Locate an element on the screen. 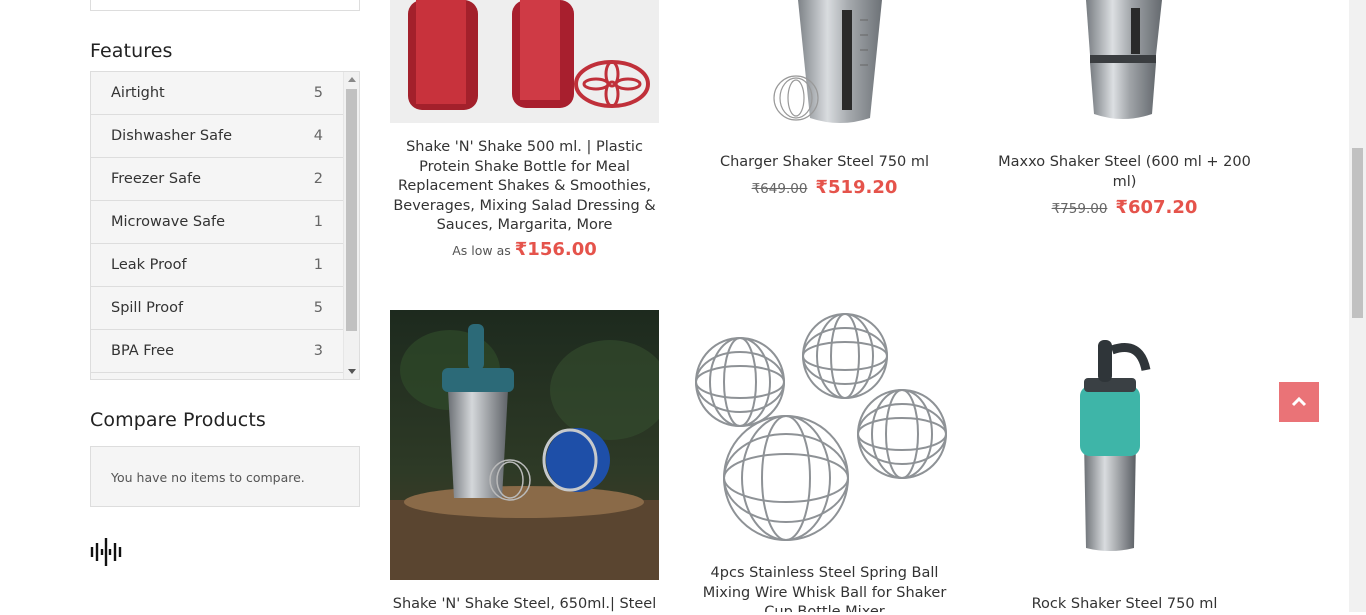  feature-count: 3 is located at coordinates (318, 351).